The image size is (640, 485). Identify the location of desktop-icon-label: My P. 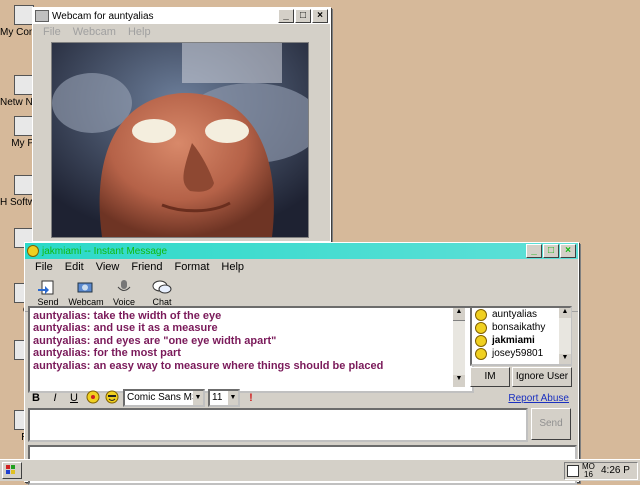
(22, 143).